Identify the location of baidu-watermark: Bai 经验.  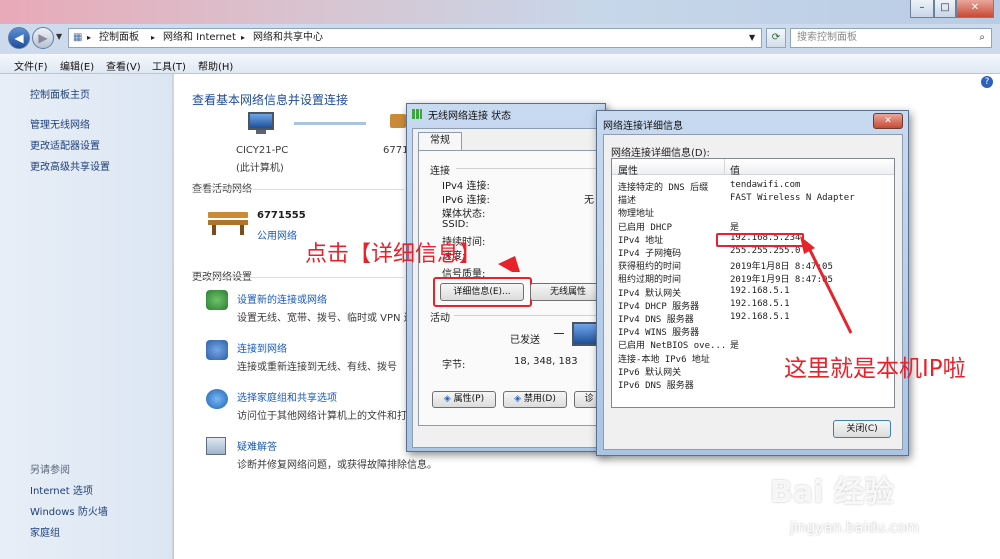
(832, 492).